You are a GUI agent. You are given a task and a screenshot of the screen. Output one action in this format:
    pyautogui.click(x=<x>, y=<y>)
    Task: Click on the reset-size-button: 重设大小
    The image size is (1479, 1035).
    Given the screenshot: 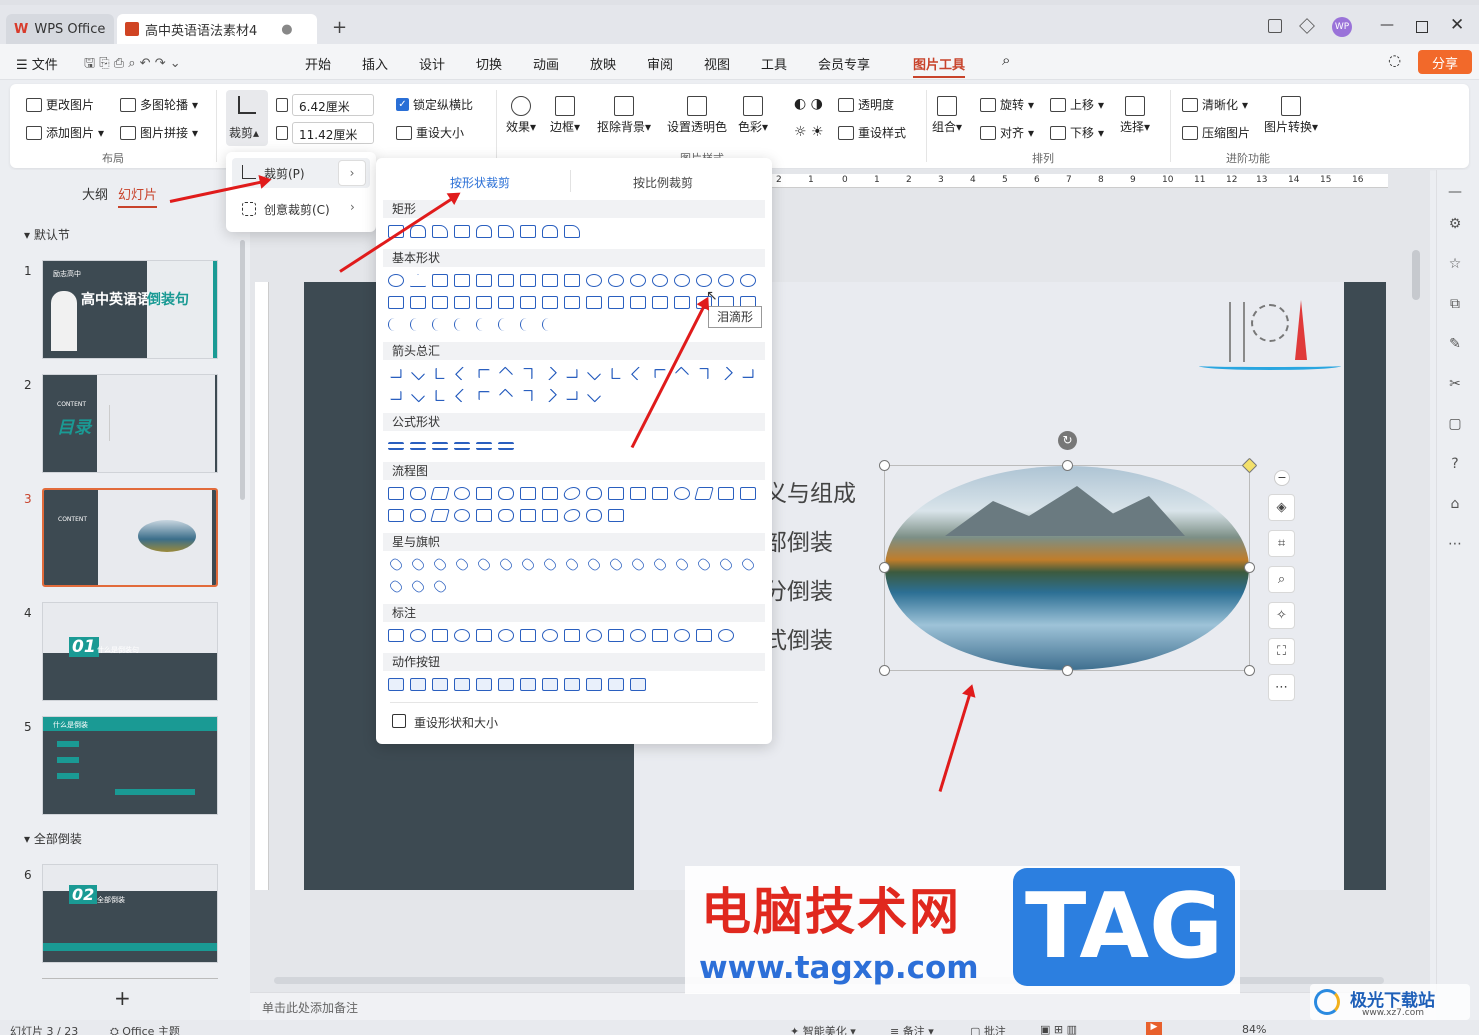 What is the action you would take?
    pyautogui.click(x=430, y=132)
    